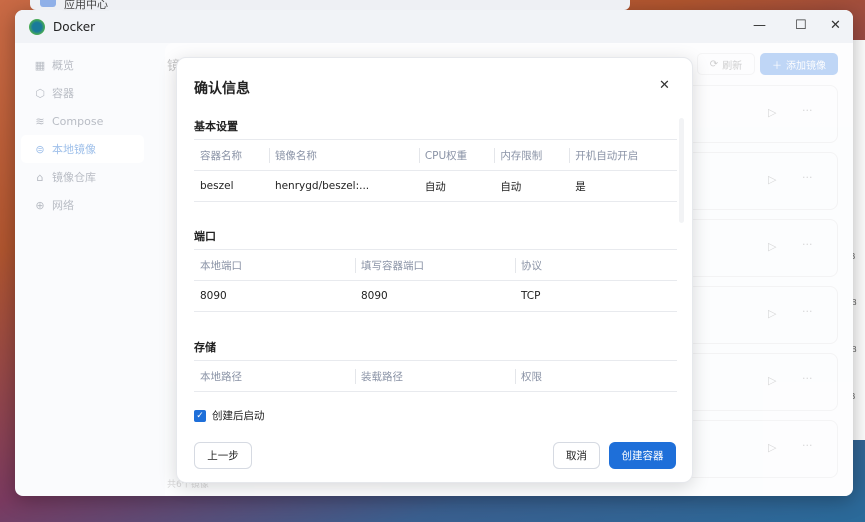 Image resolution: width=865 pixels, height=522 pixels. What do you see at coordinates (732, 66) in the screenshot?
I see `refresh-label: 刷新` at bounding box center [732, 66].